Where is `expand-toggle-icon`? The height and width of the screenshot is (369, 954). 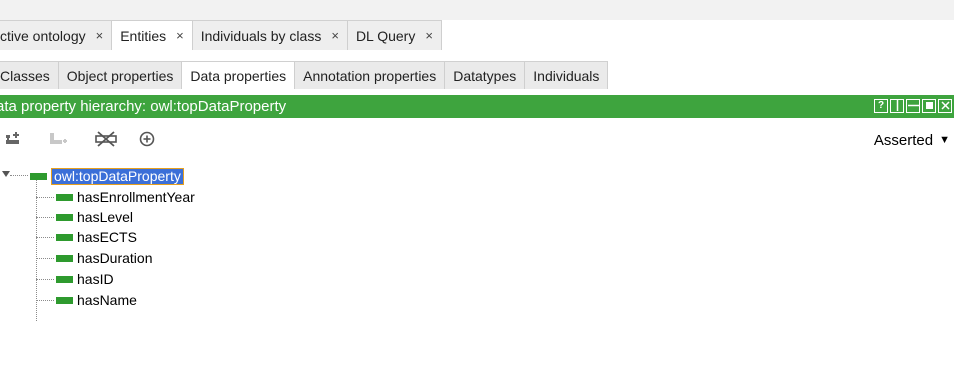 expand-toggle-icon is located at coordinates (6, 174).